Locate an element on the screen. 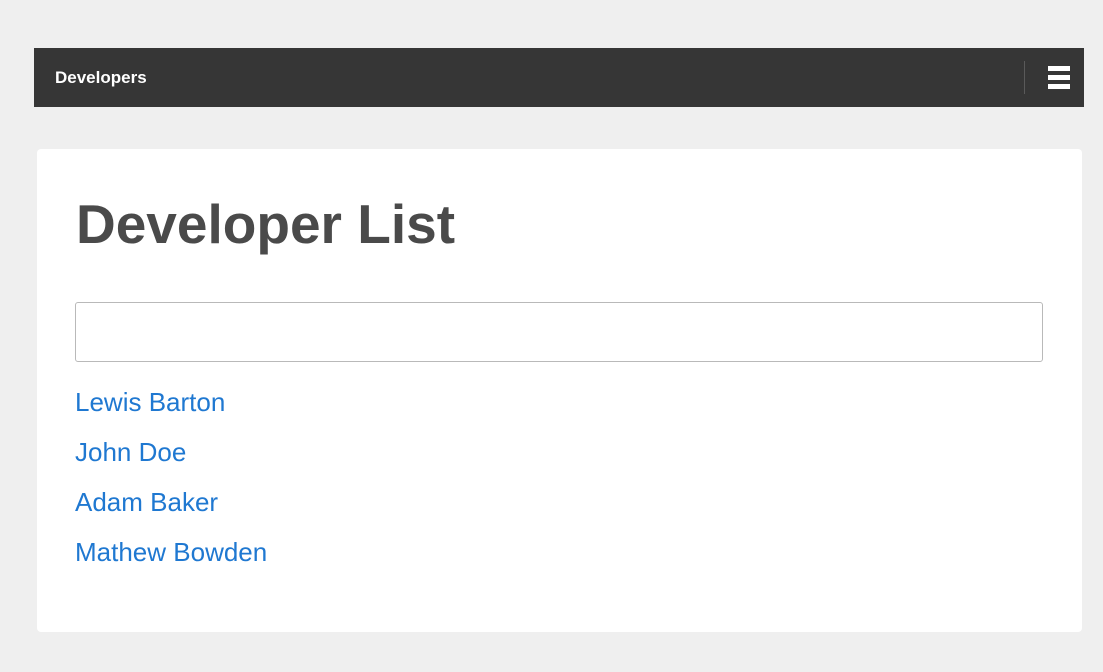 This screenshot has height=672, width=1103. developer-link: John Doe is located at coordinates (130, 452).